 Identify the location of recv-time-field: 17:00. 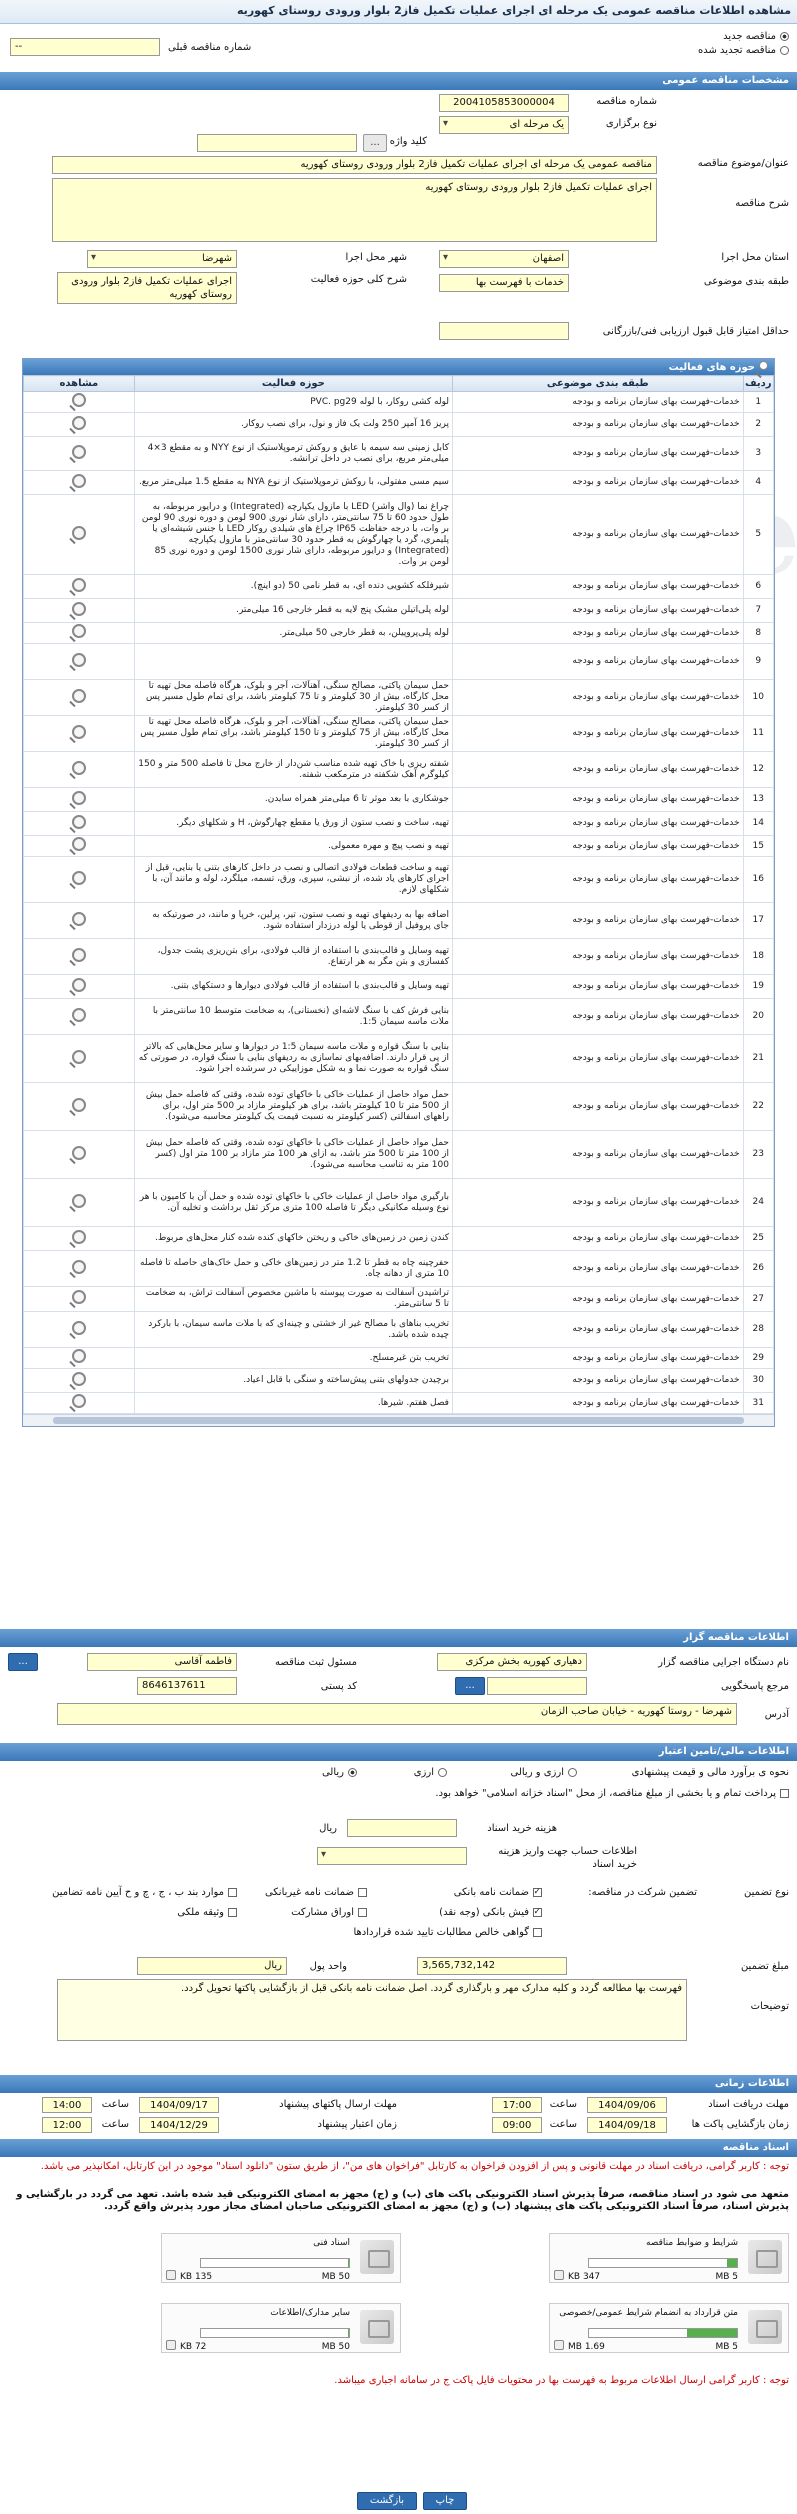
(517, 2105).